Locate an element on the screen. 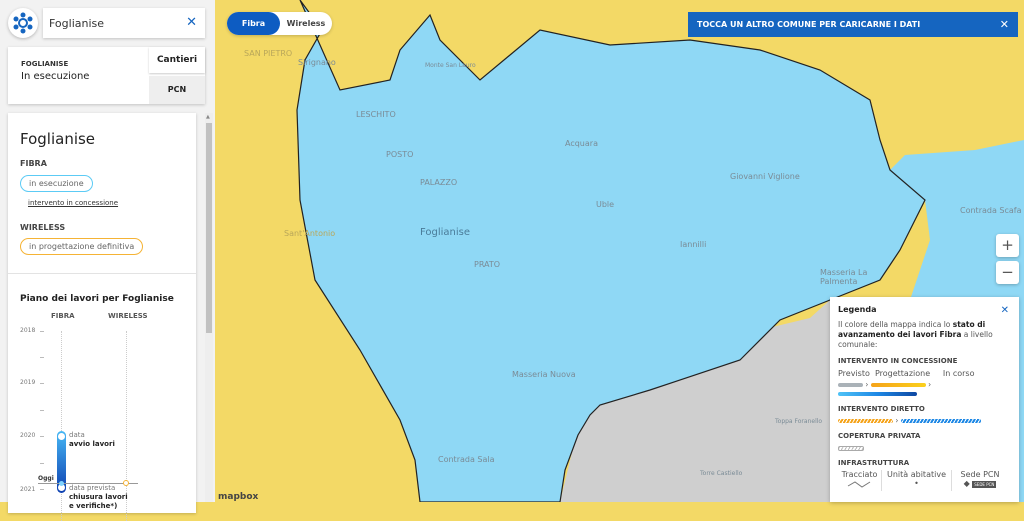 Image resolution: width=1024 pixels, height=521 pixels. map-label: Iannilli is located at coordinates (693, 244).